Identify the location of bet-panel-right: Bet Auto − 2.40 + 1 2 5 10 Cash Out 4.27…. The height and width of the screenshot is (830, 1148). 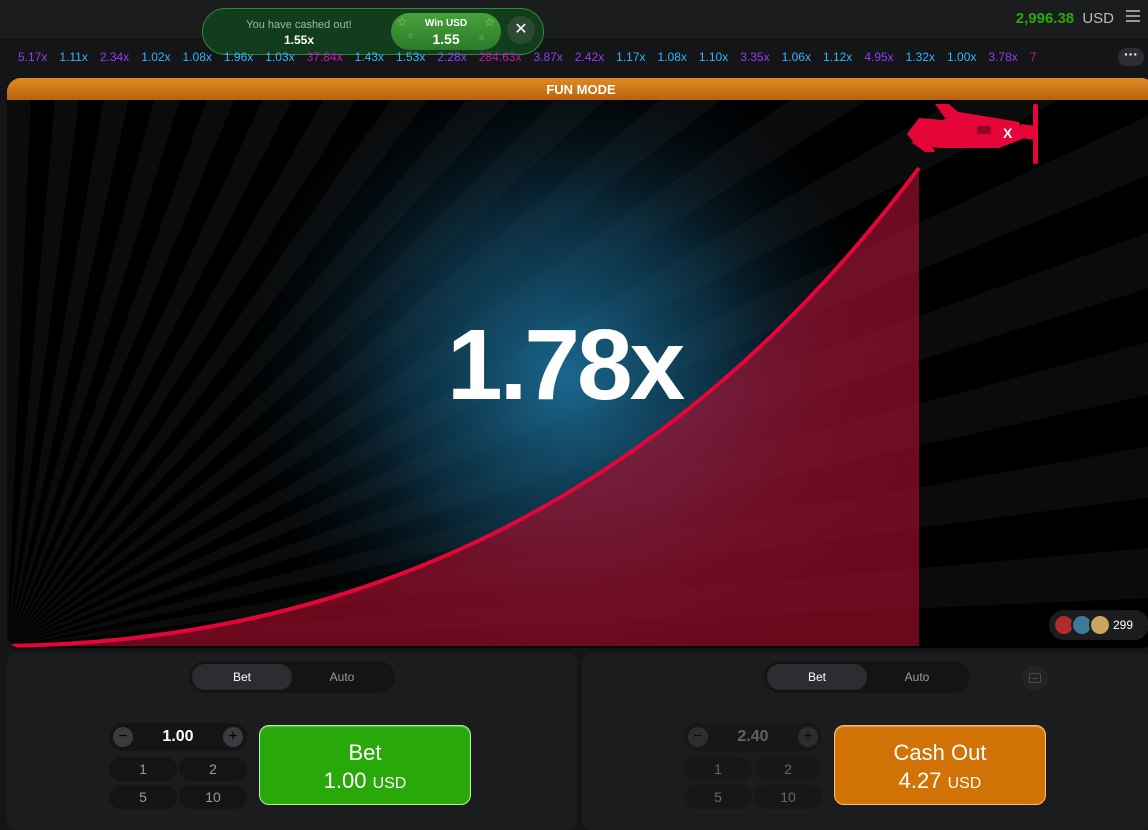
(865, 741).